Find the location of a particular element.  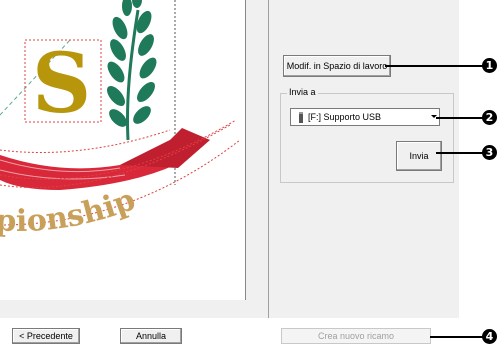

callout-badge-1: 1 is located at coordinates (489, 65).